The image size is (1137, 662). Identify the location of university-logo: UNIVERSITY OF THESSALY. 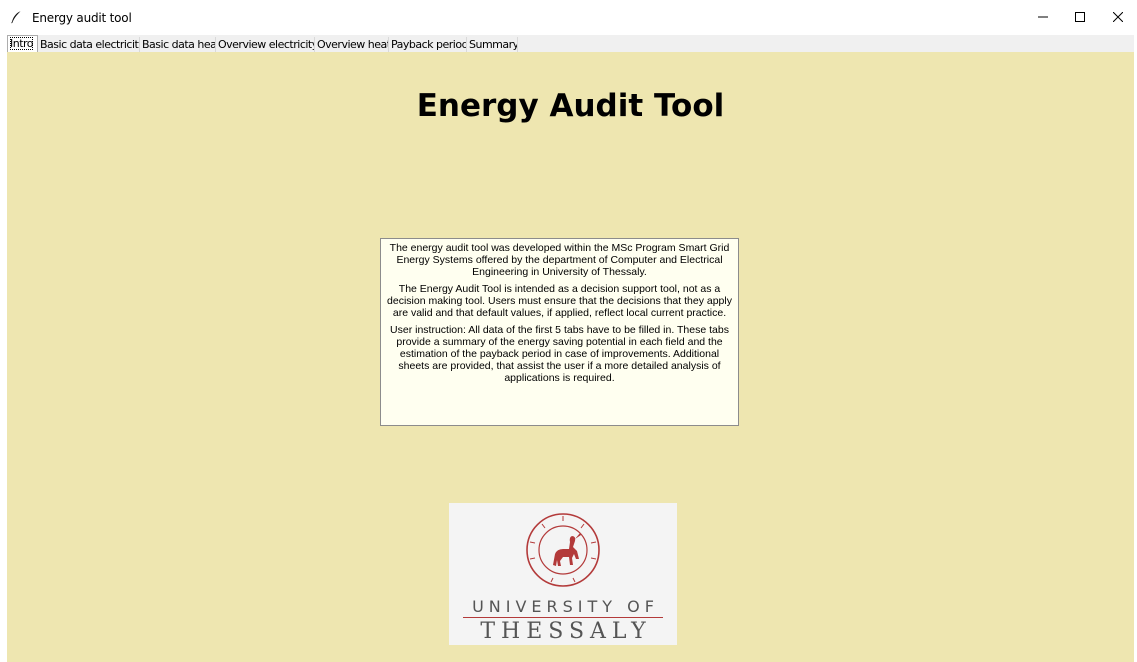
(563, 574).